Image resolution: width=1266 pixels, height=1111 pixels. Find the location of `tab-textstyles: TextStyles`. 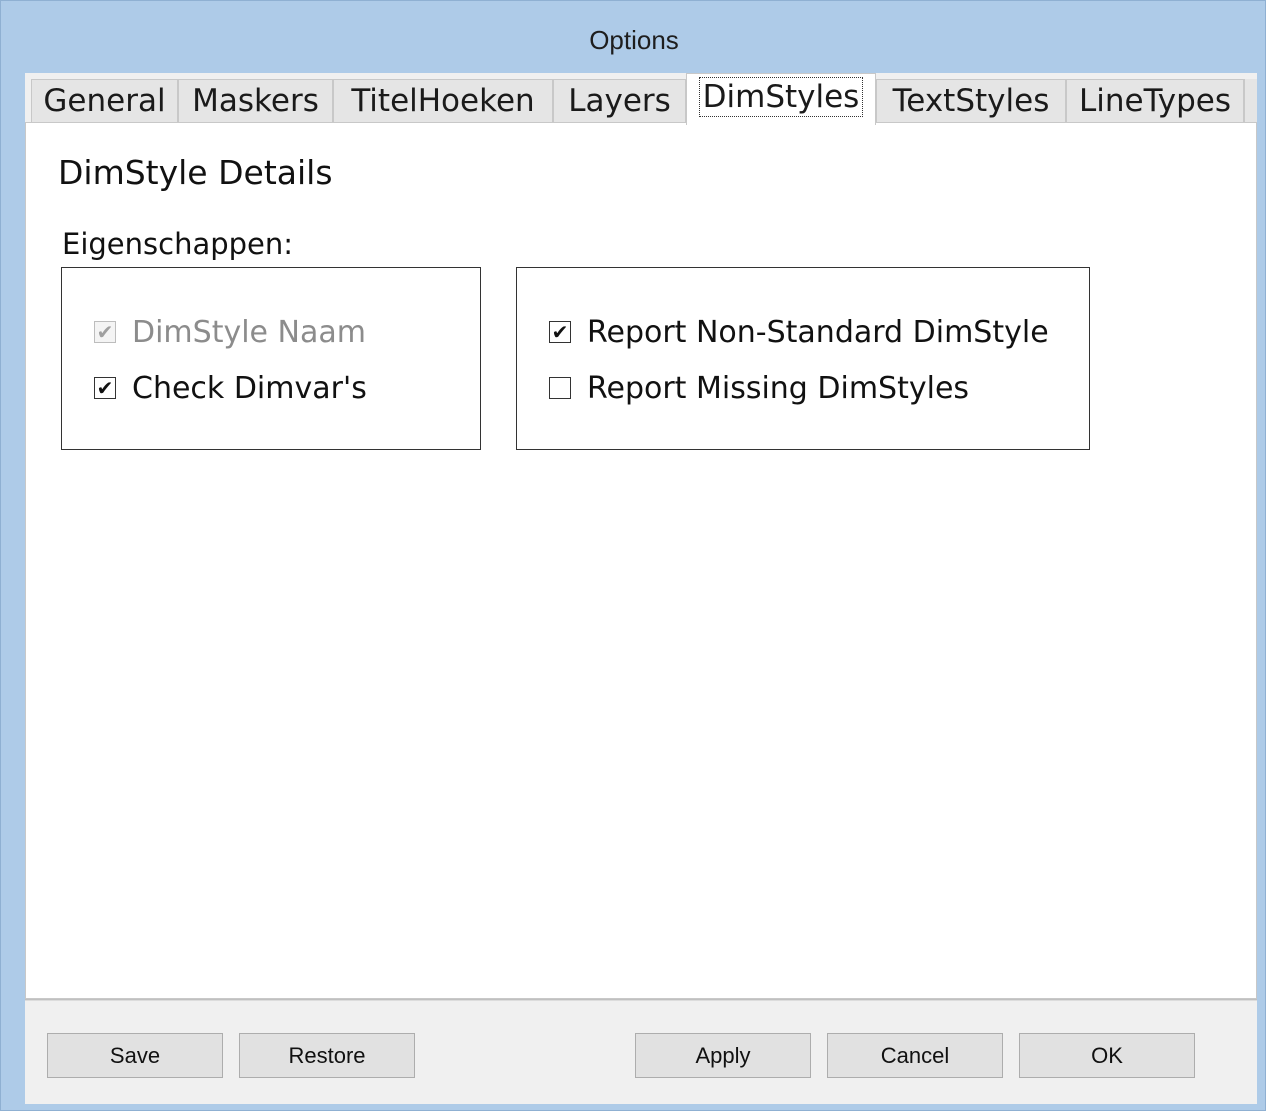

tab-textstyles: TextStyles is located at coordinates (971, 101).